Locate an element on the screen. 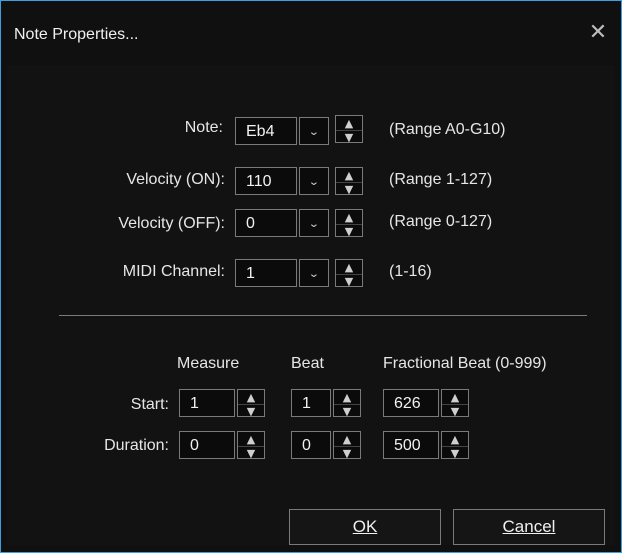 This screenshot has width=622, height=553. cancel-button: Cancel is located at coordinates (529, 527).